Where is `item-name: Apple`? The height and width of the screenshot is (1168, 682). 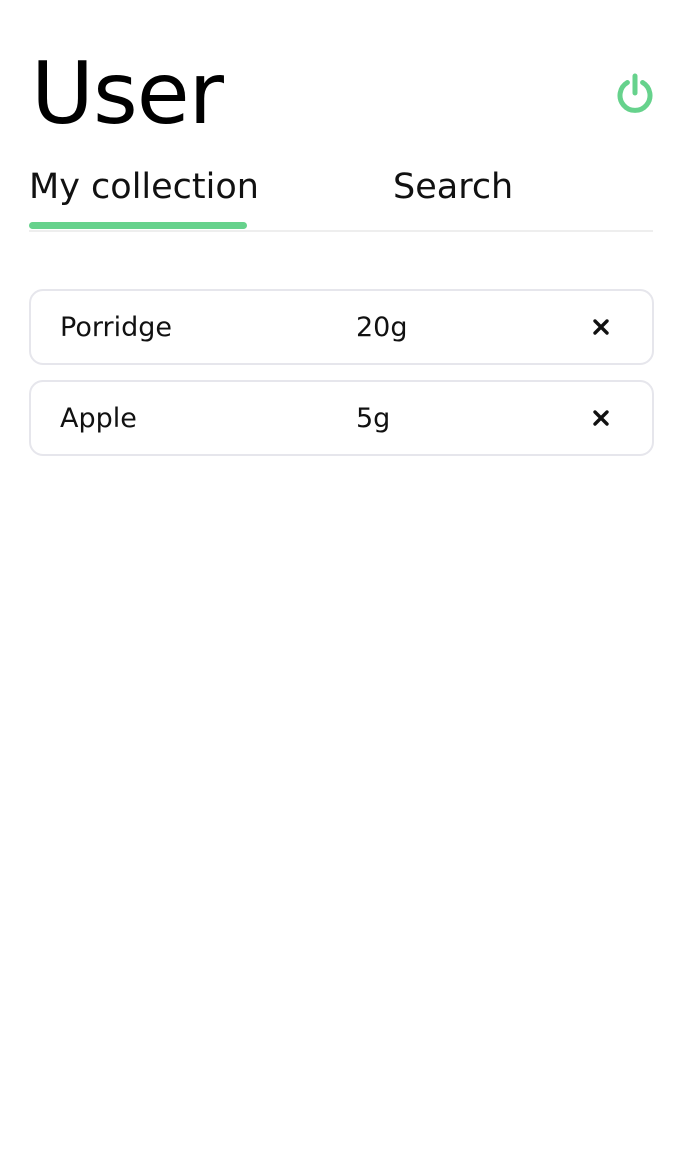 item-name: Apple is located at coordinates (98, 418).